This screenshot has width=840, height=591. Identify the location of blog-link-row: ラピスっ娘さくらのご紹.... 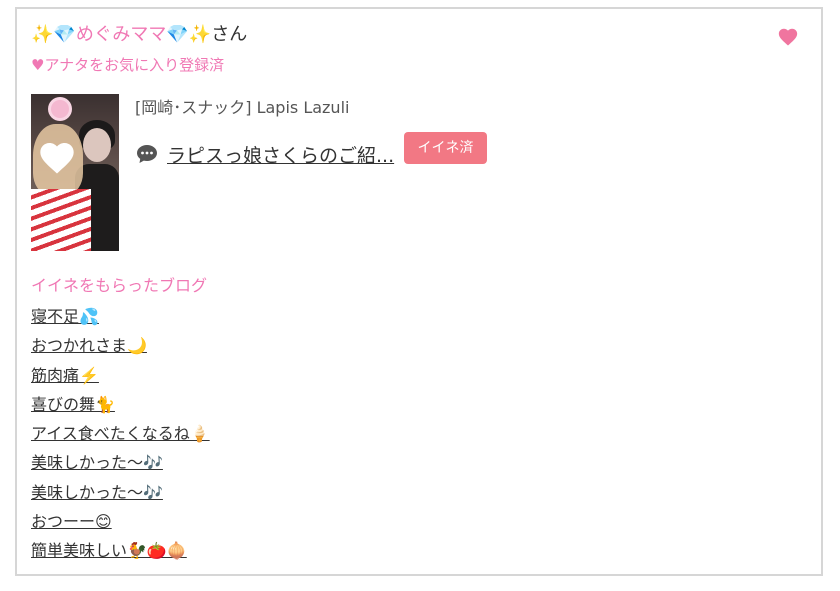
(264, 154).